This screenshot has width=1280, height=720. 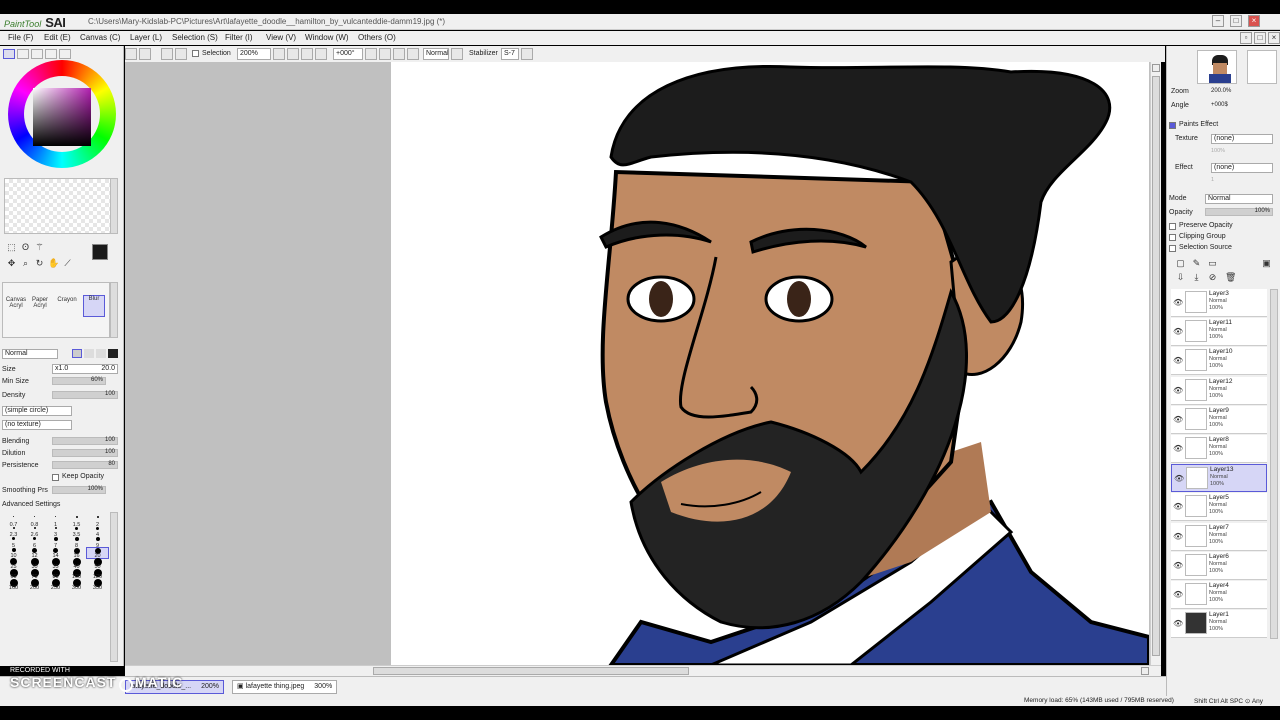 I want to click on brush-size-preset: 100, so click(x=76, y=574).